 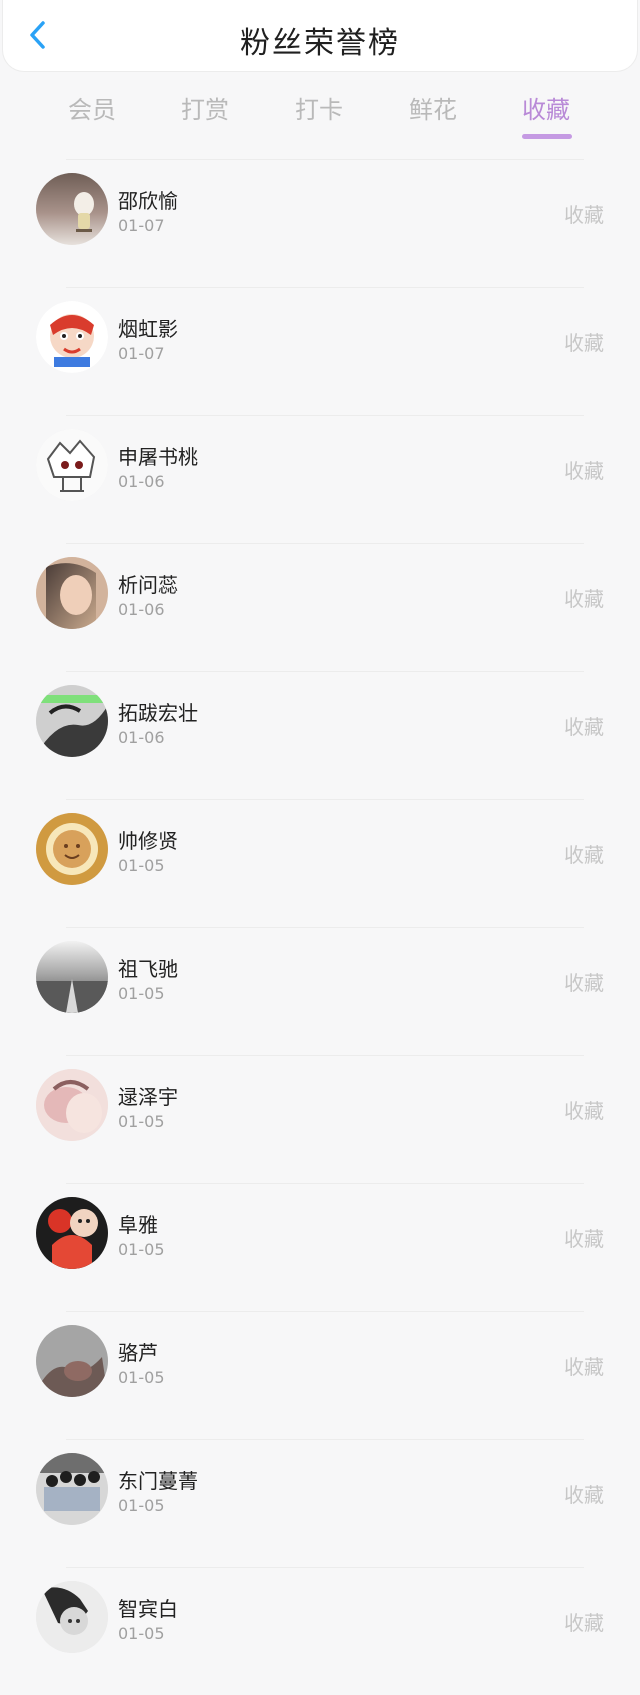 What do you see at coordinates (148, 201) in the screenshot?
I see `fan-name: 邵欣愉` at bounding box center [148, 201].